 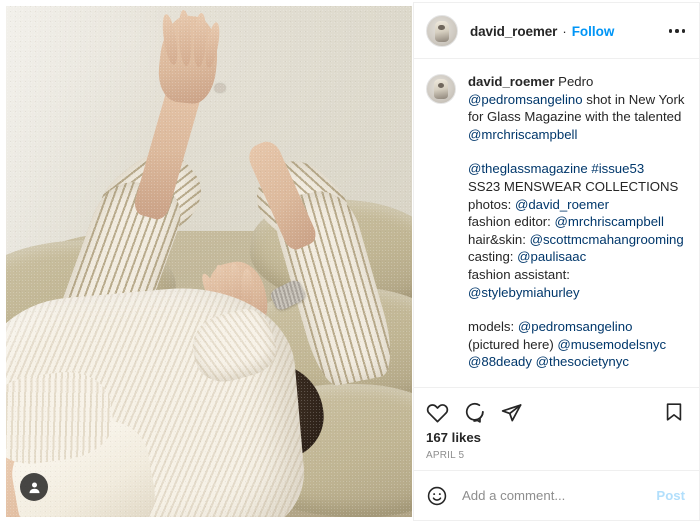 I want to click on caption-line: fashion assistant: @stylebymiahurley, so click(x=576, y=283).